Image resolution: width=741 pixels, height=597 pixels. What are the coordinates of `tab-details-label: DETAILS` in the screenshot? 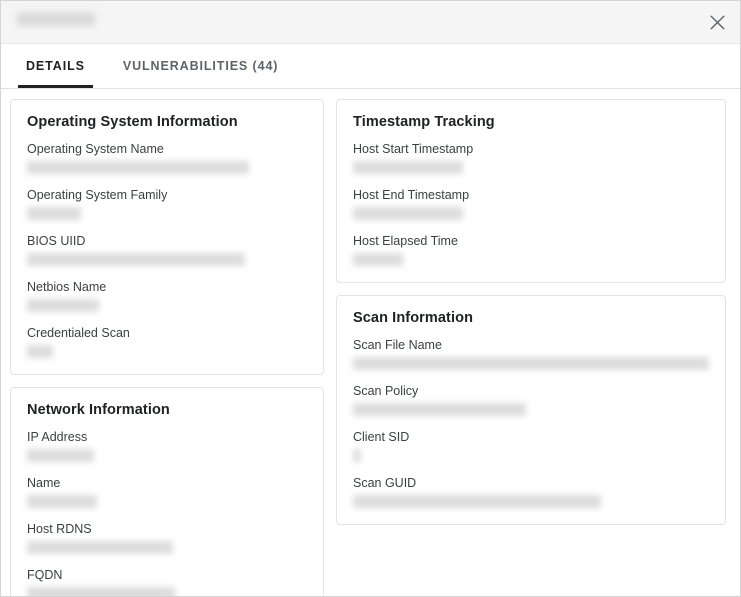 It's located at (55, 66).